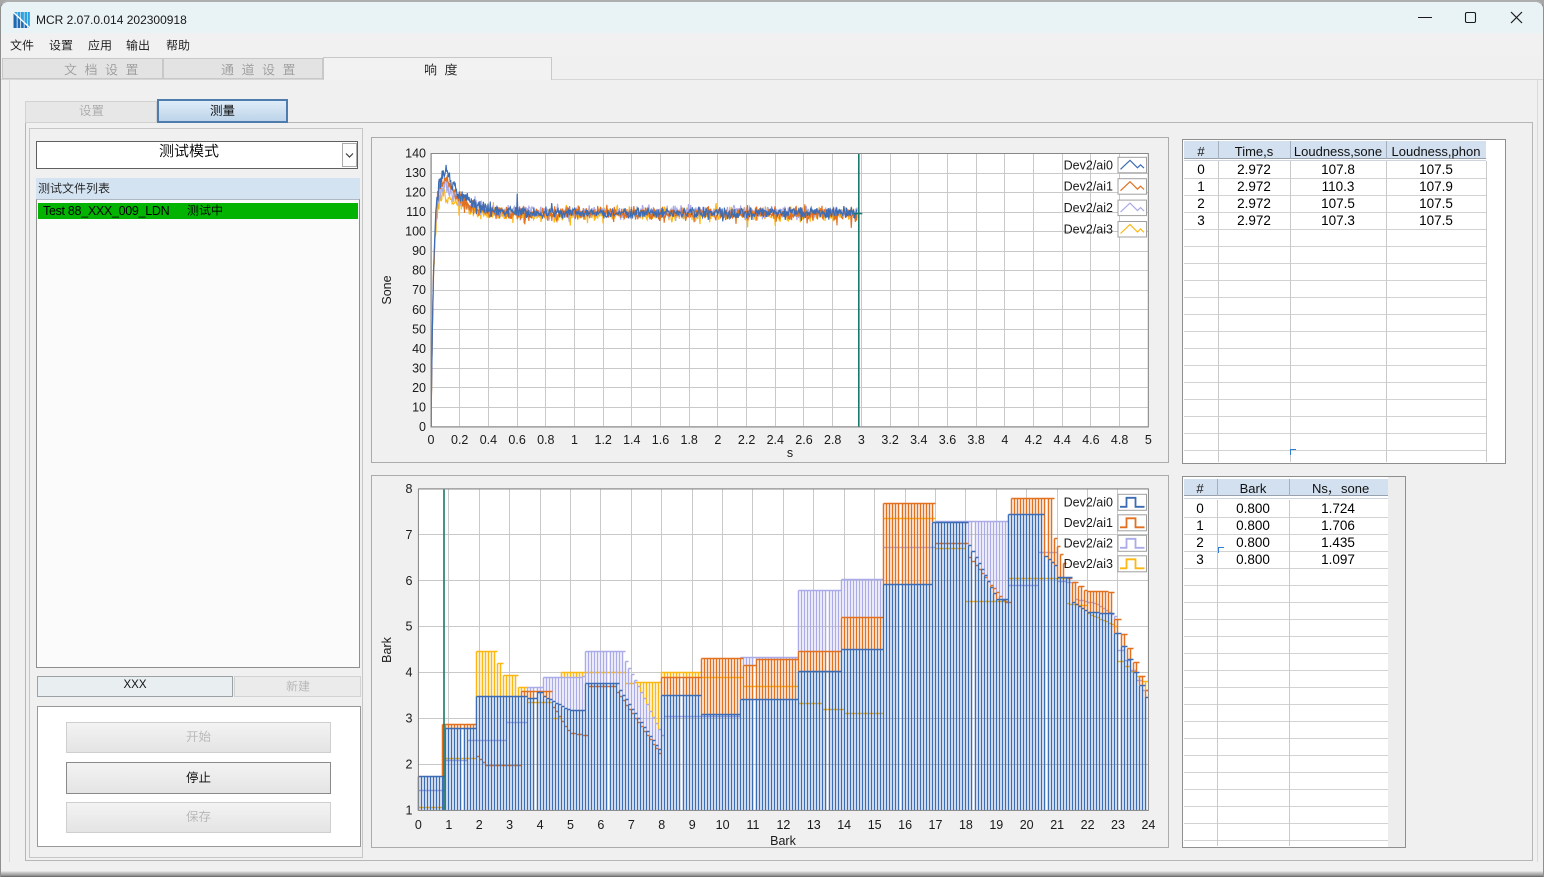 The height and width of the screenshot is (877, 1544). I want to click on svg-text: 2.8, so click(832, 440).